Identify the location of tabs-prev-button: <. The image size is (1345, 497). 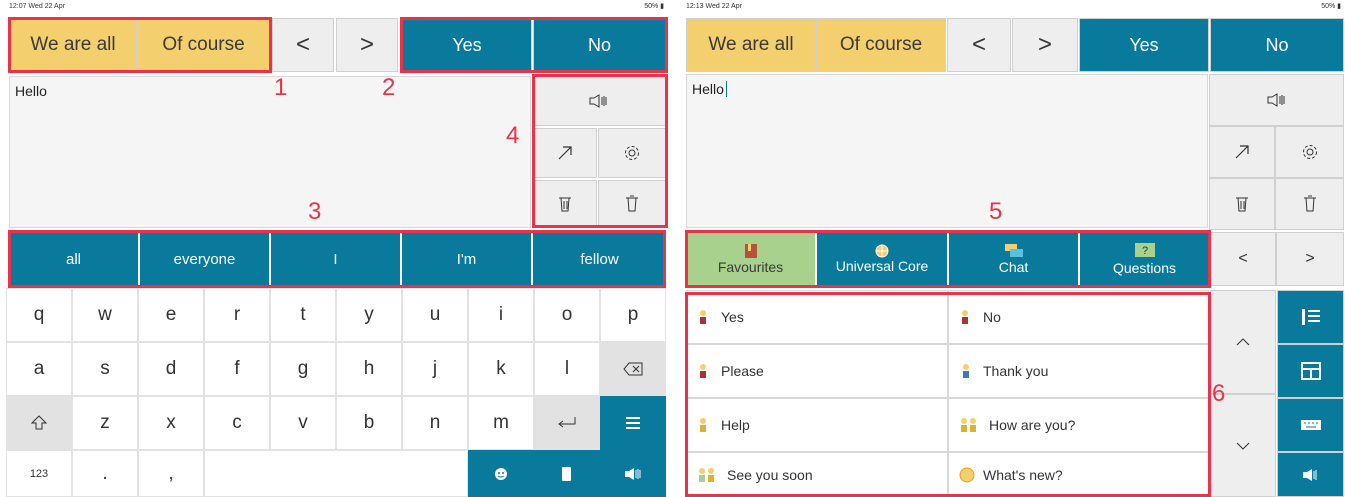
(1243, 259).